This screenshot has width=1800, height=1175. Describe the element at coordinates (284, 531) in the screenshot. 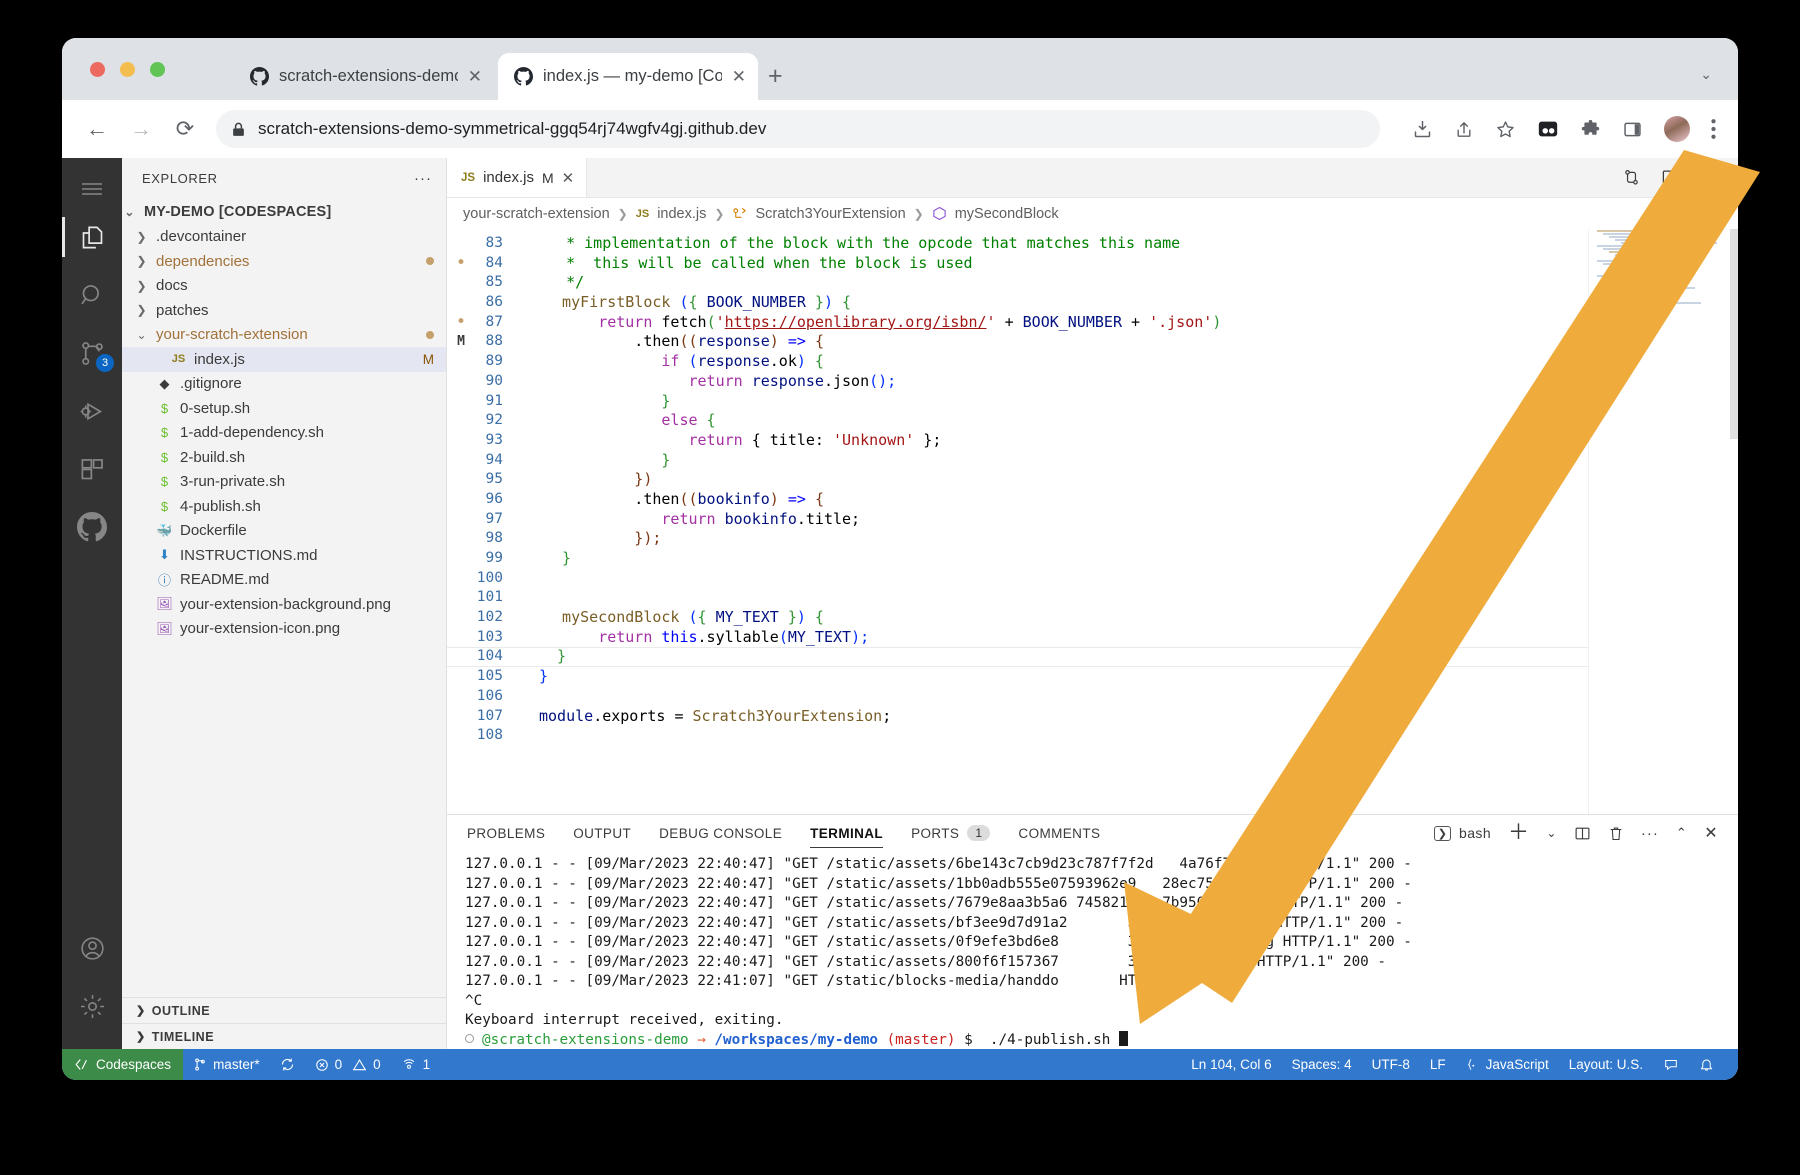

I see `tree-file: 🐳 Dockerfile` at that location.